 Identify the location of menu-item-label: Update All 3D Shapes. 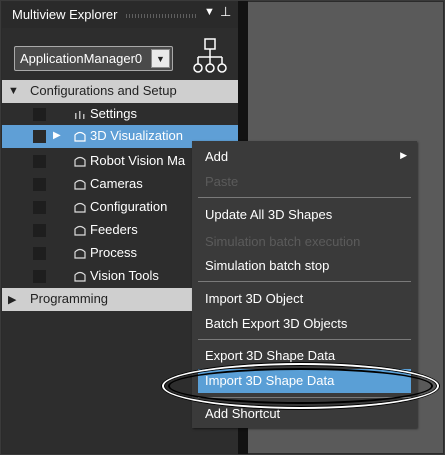
(269, 214).